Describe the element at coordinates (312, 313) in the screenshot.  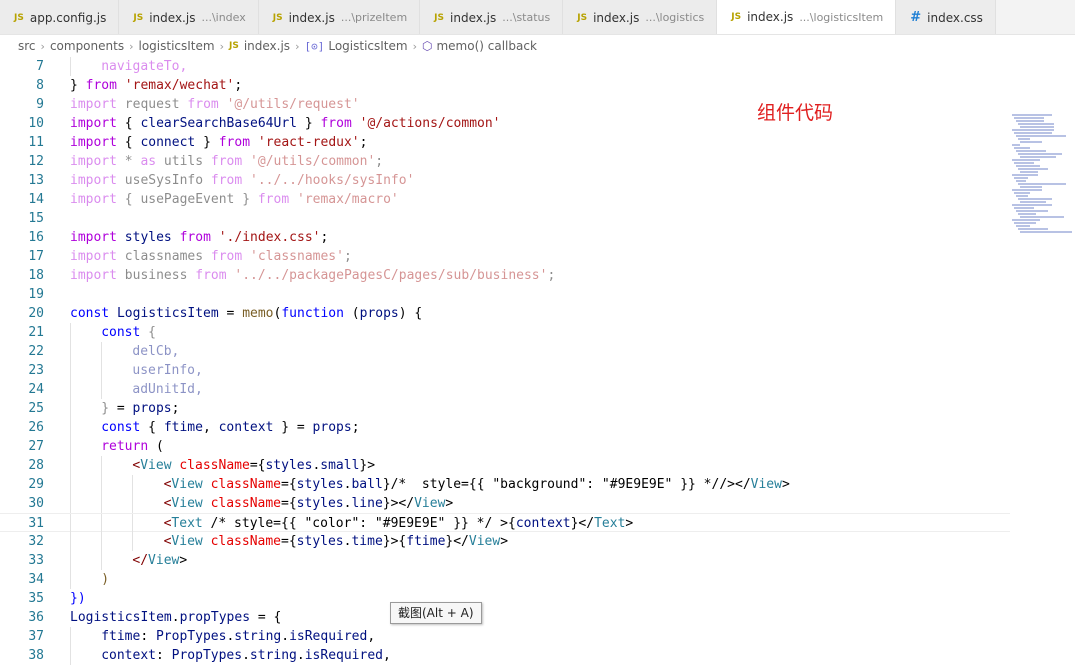
I see `code-token: function` at that location.